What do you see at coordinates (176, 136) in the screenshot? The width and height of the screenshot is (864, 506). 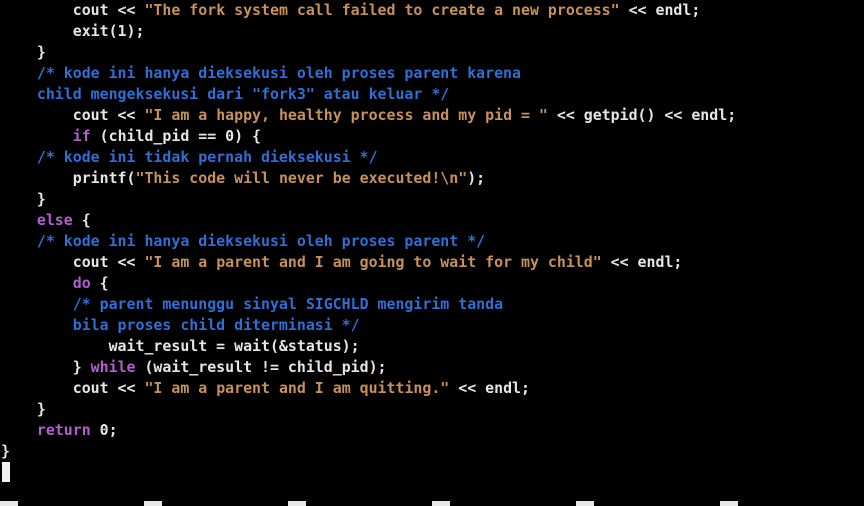 I see `code-token-plain: (child_pid == 0) {` at bounding box center [176, 136].